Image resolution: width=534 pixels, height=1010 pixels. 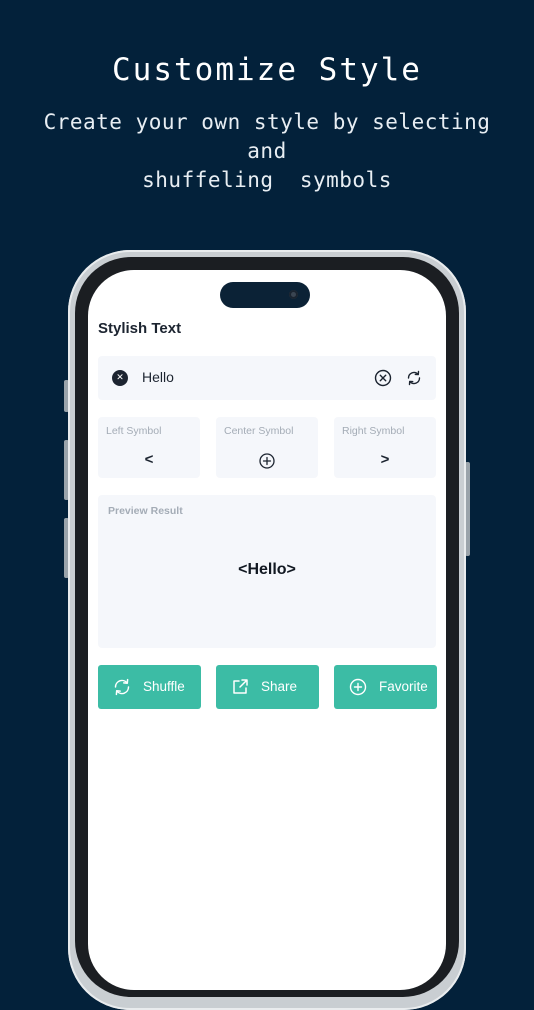 What do you see at coordinates (385, 459) in the screenshot?
I see `right-symbol-value: >` at bounding box center [385, 459].